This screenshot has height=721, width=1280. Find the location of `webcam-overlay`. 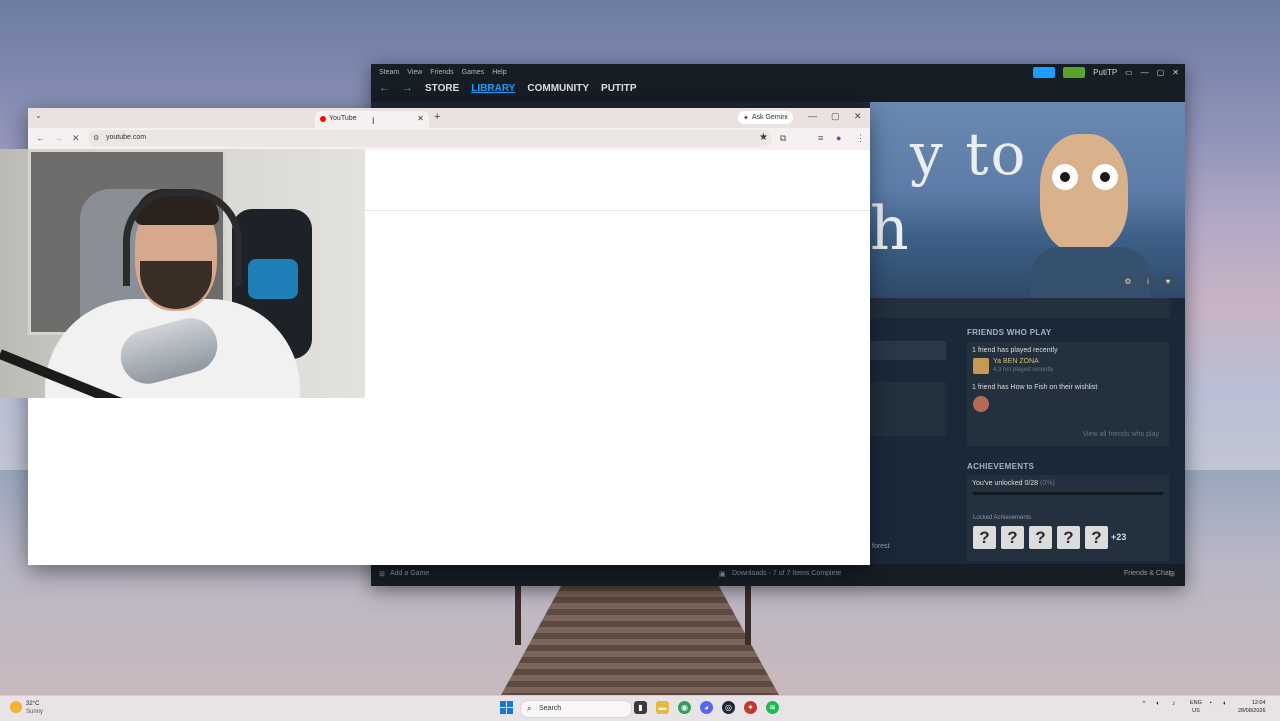

webcam-overlay is located at coordinates (182, 273).